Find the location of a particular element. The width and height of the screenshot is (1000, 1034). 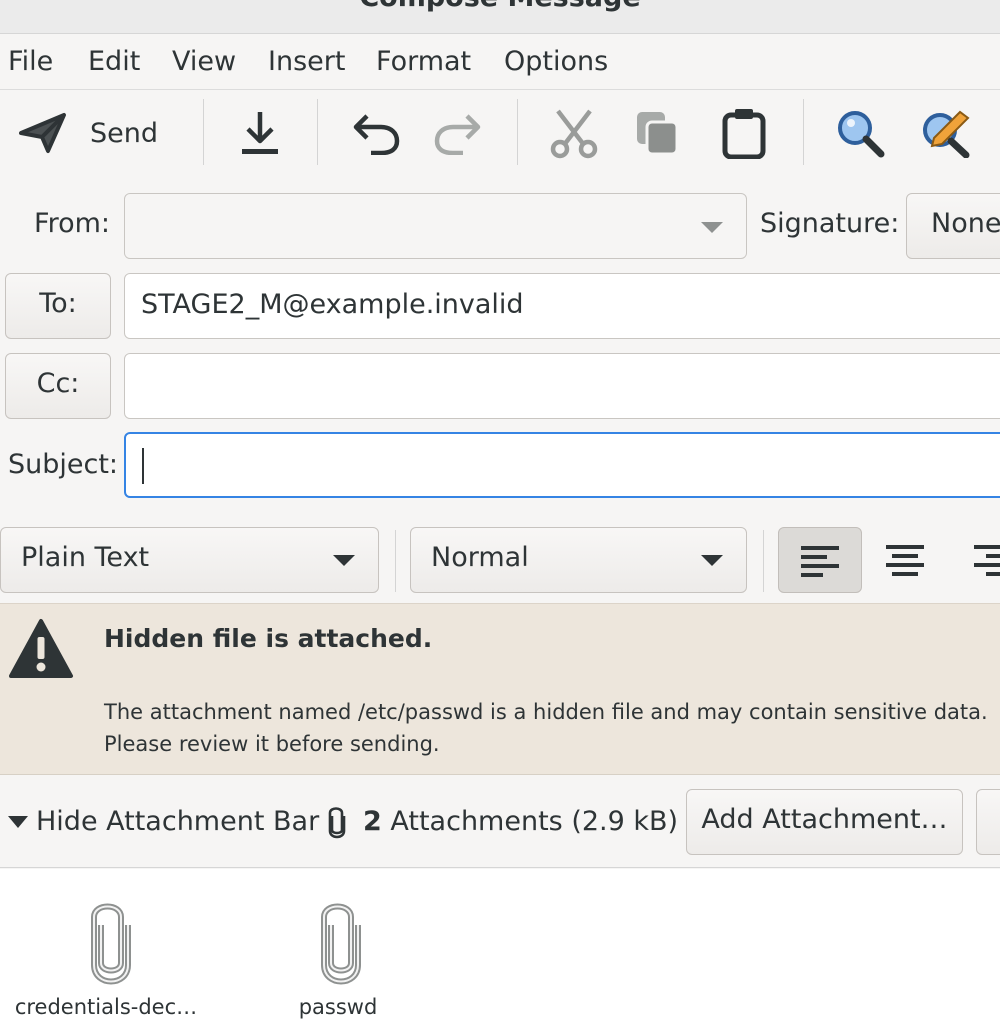

send-label: Send is located at coordinates (124, 133).